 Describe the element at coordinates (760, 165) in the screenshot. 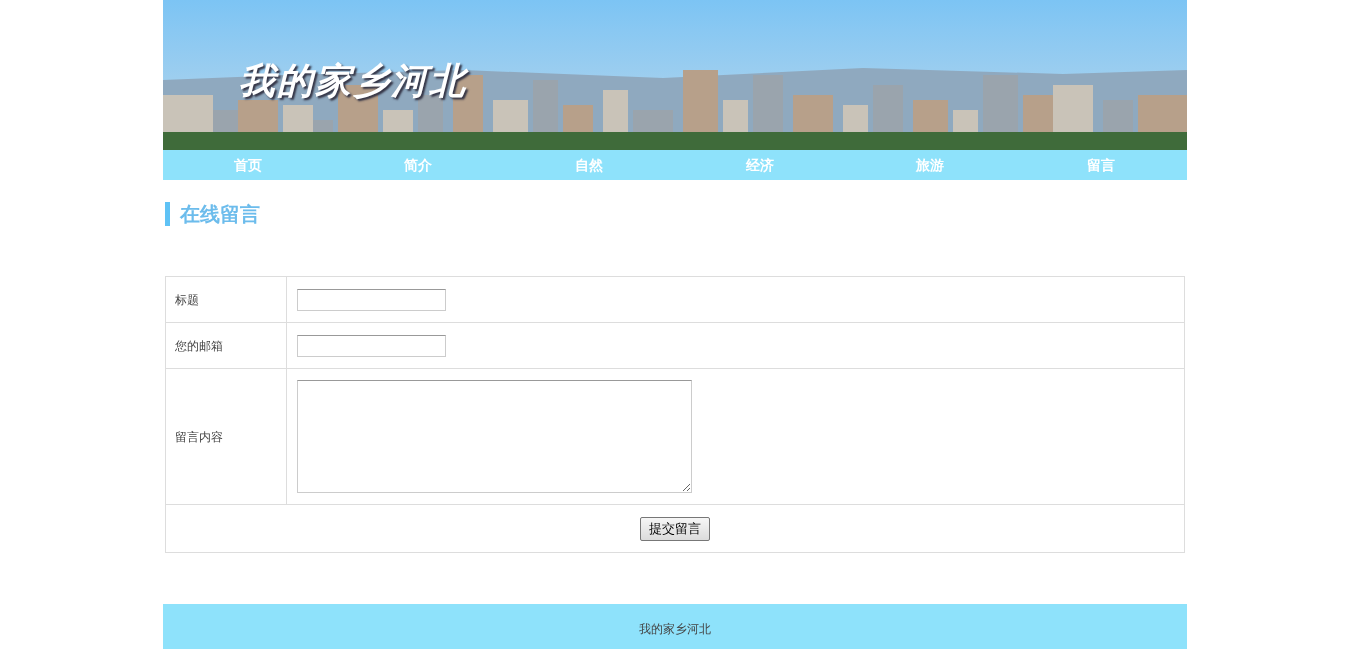

I see `nav-link: 经济` at that location.